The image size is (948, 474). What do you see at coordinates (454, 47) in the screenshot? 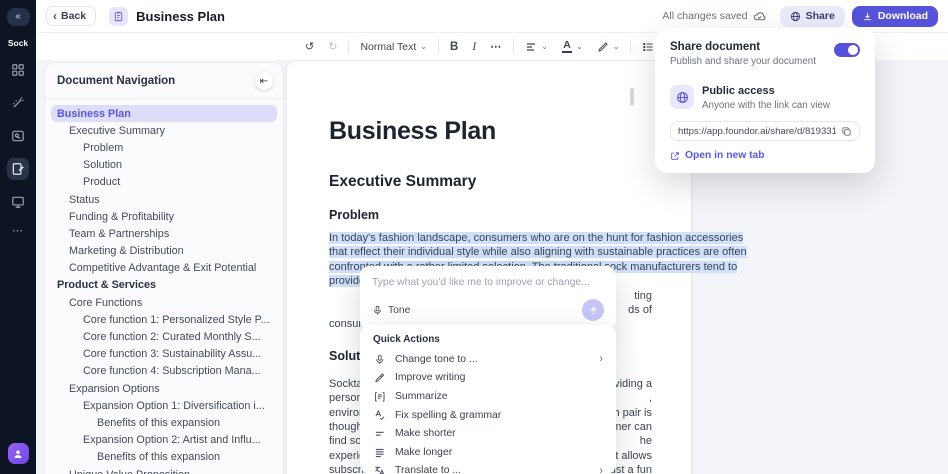
I see `bold-button: B` at bounding box center [454, 47].